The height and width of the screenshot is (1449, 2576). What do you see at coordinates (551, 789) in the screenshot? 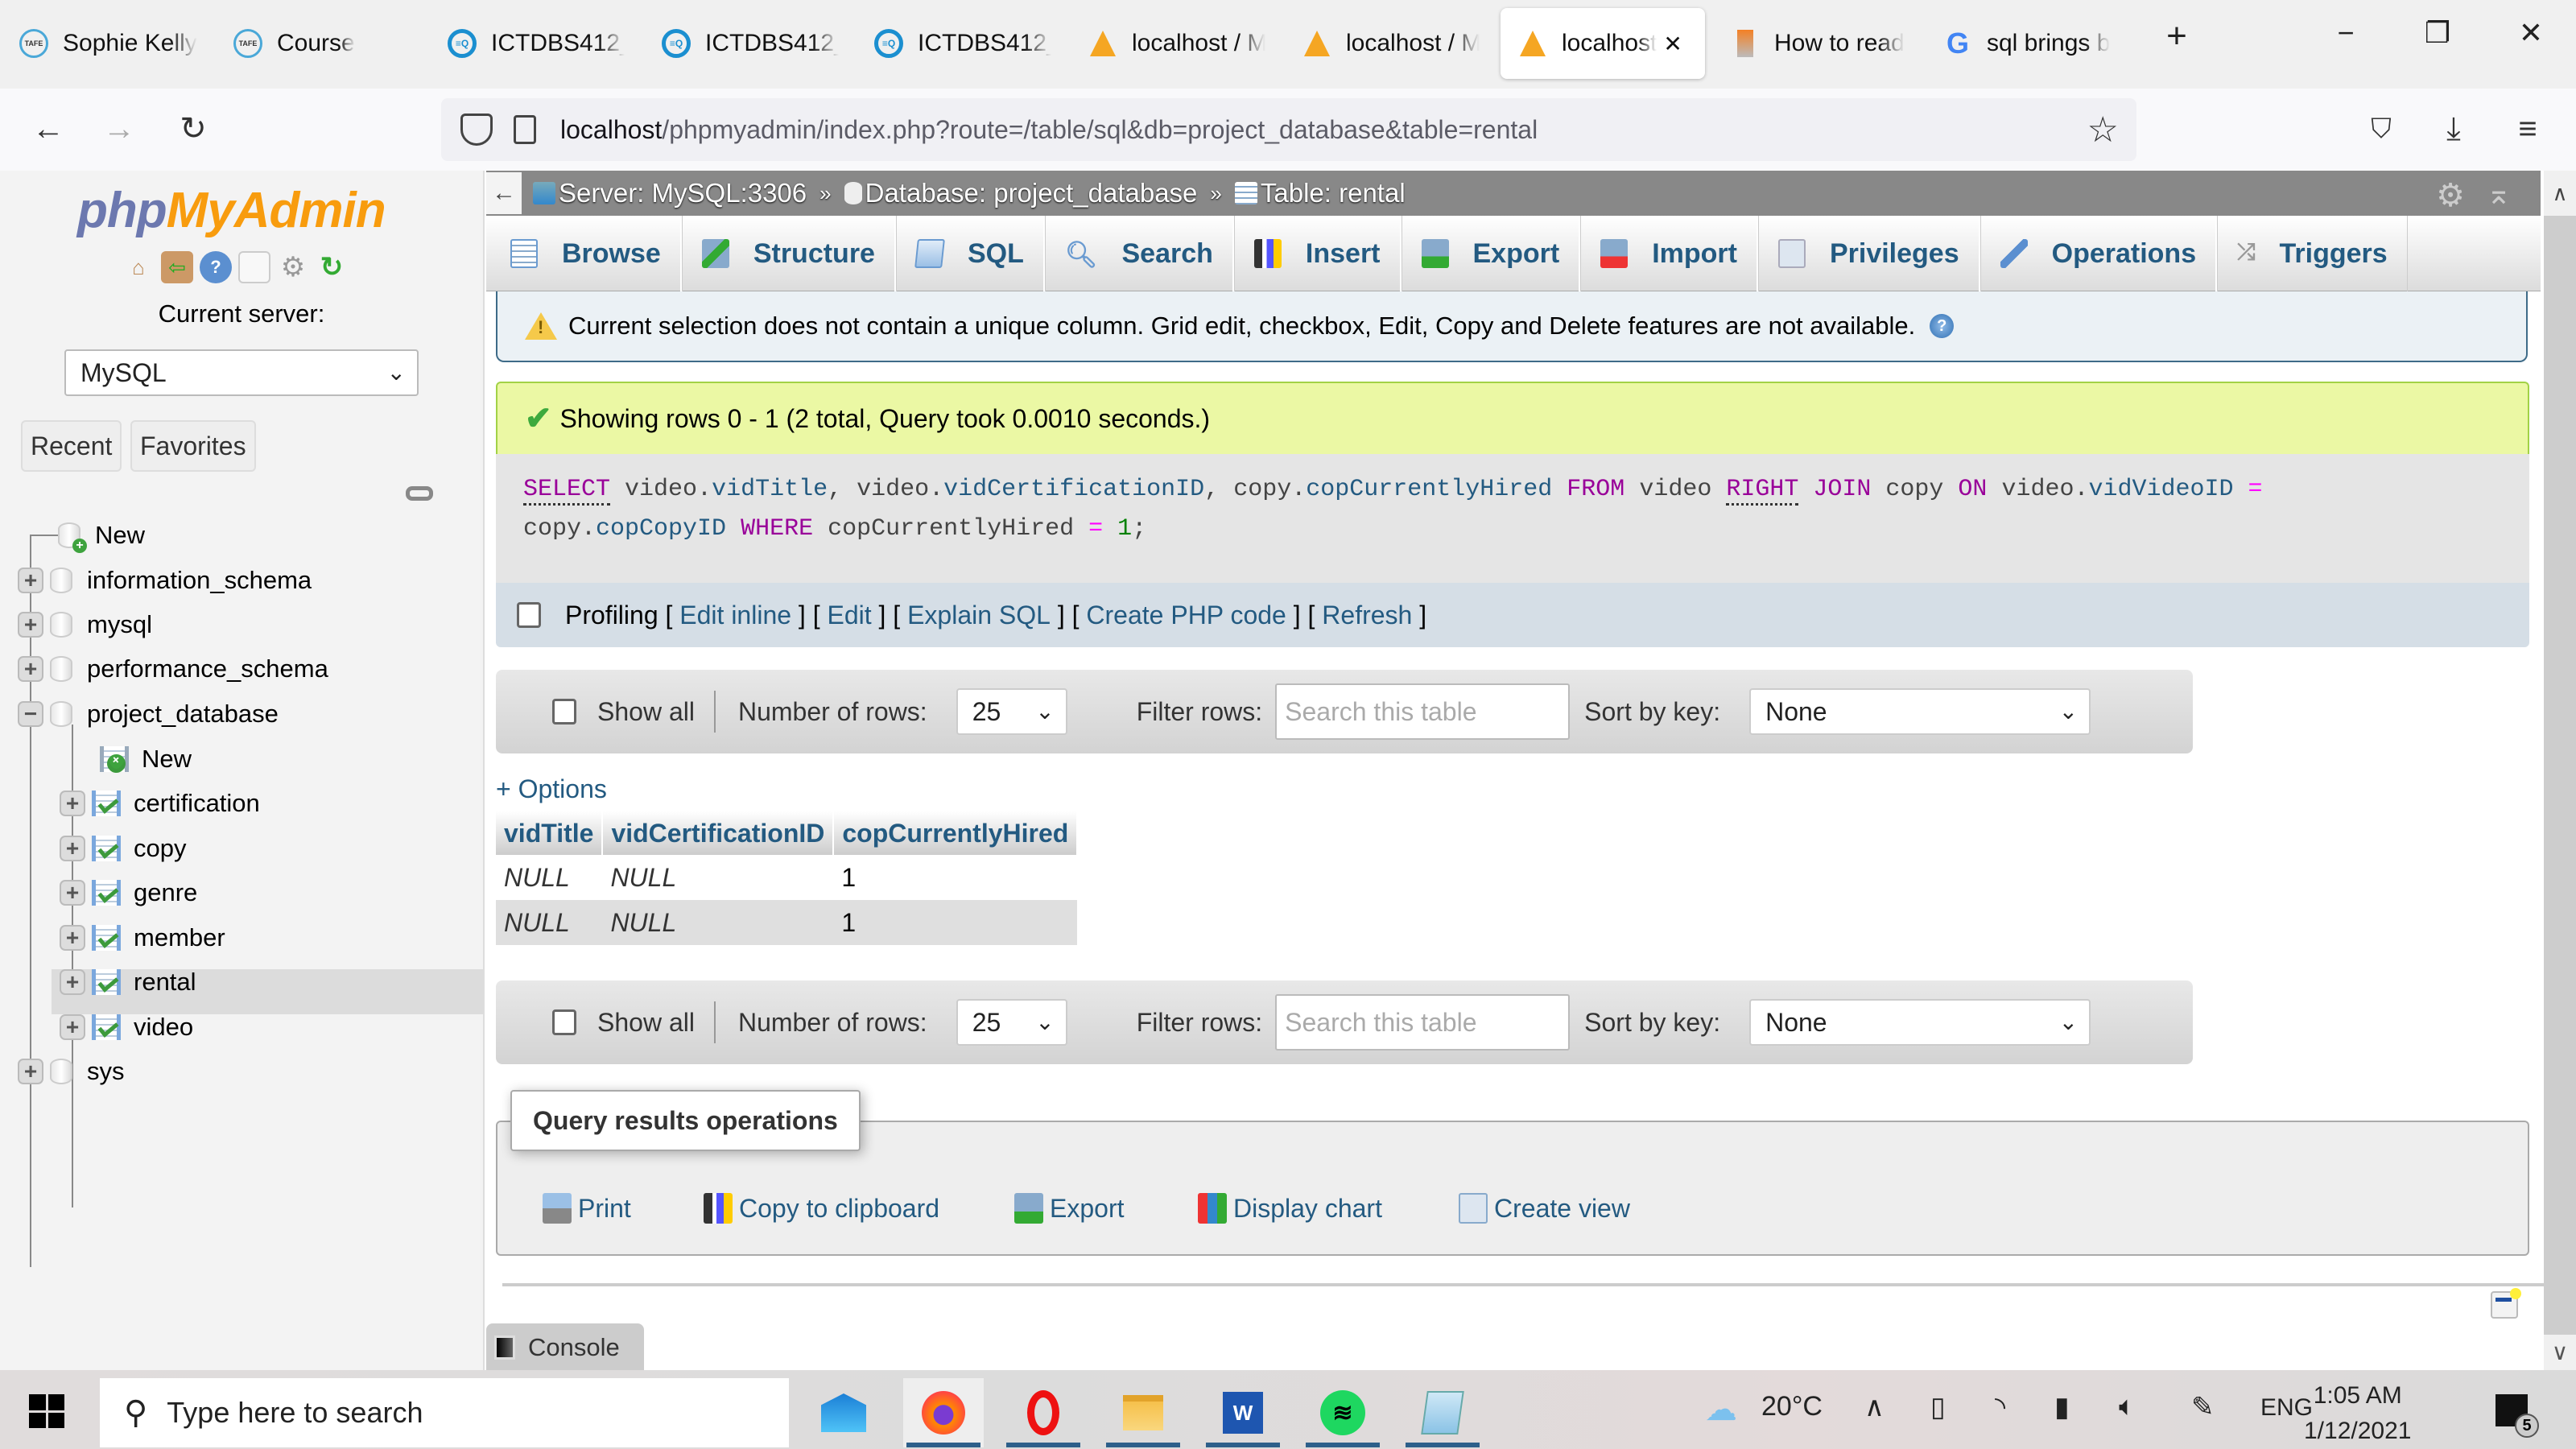
I see `options-link: + Options` at bounding box center [551, 789].